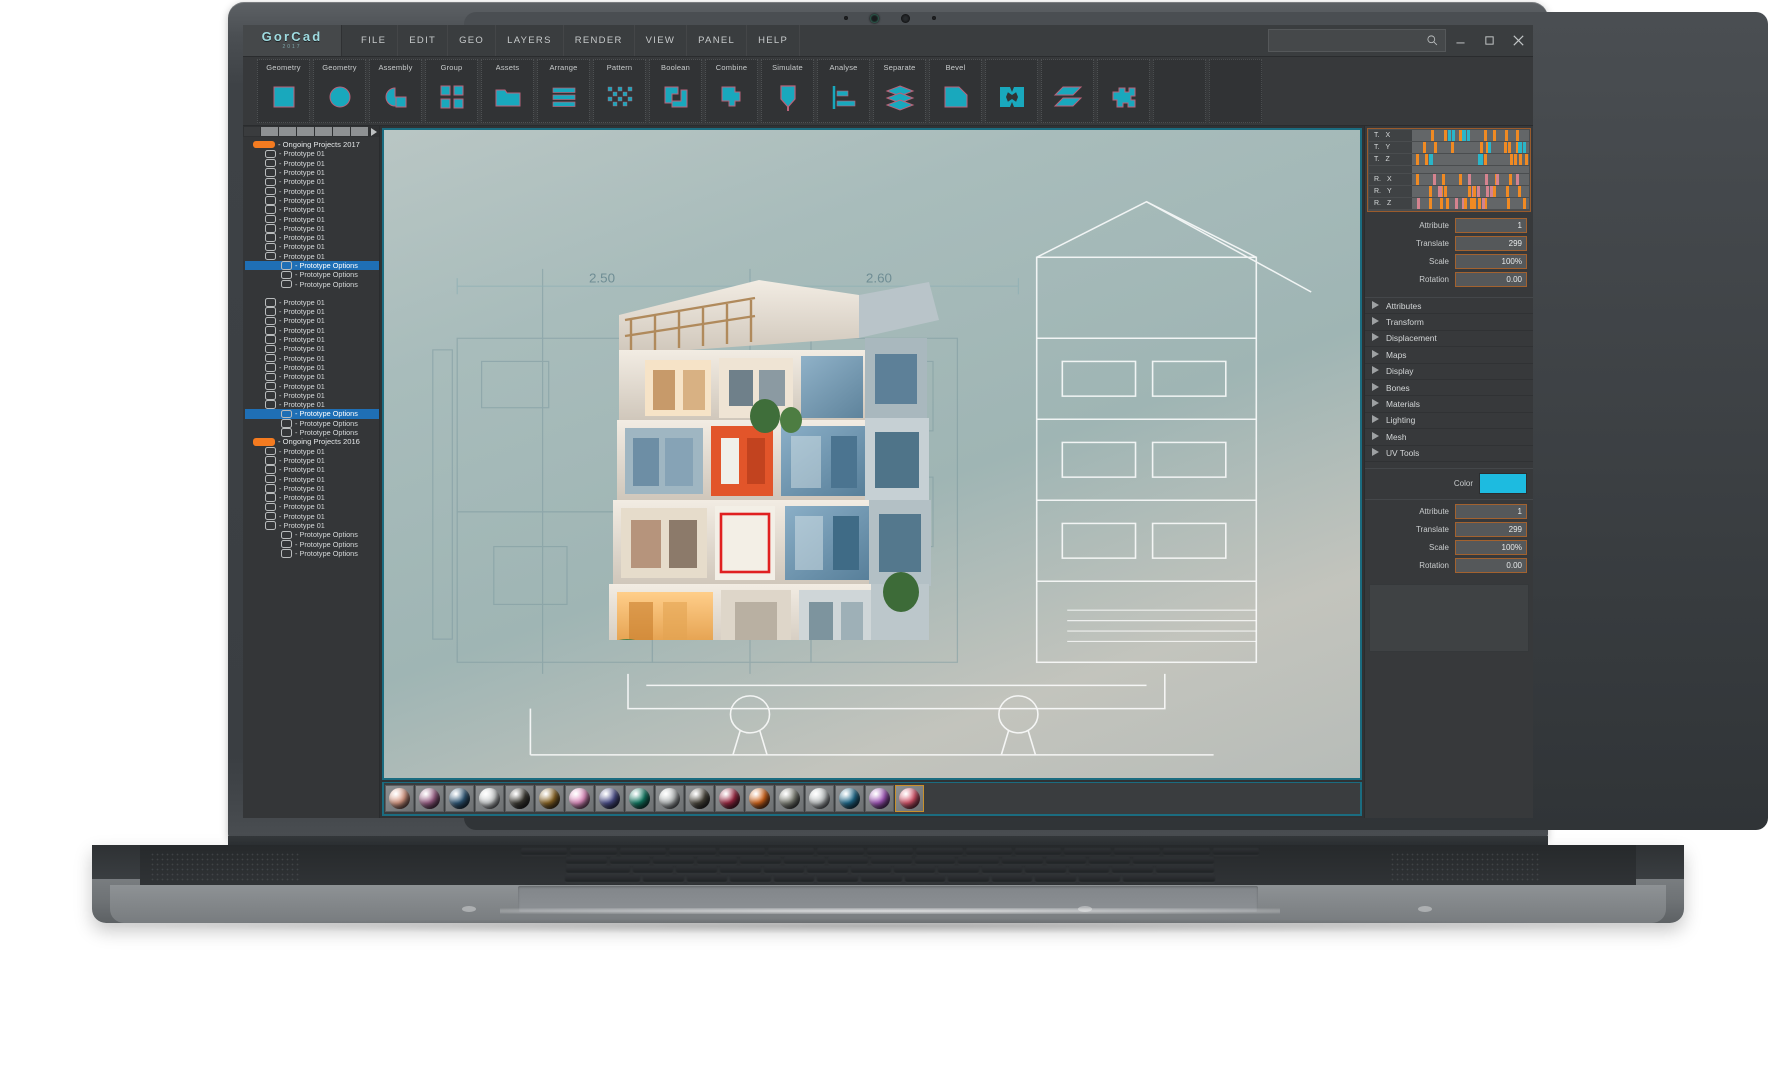 This screenshot has height=1080, width=1774. What do you see at coordinates (1449, 339) in the screenshot?
I see `section-displacement: Displacement` at bounding box center [1449, 339].